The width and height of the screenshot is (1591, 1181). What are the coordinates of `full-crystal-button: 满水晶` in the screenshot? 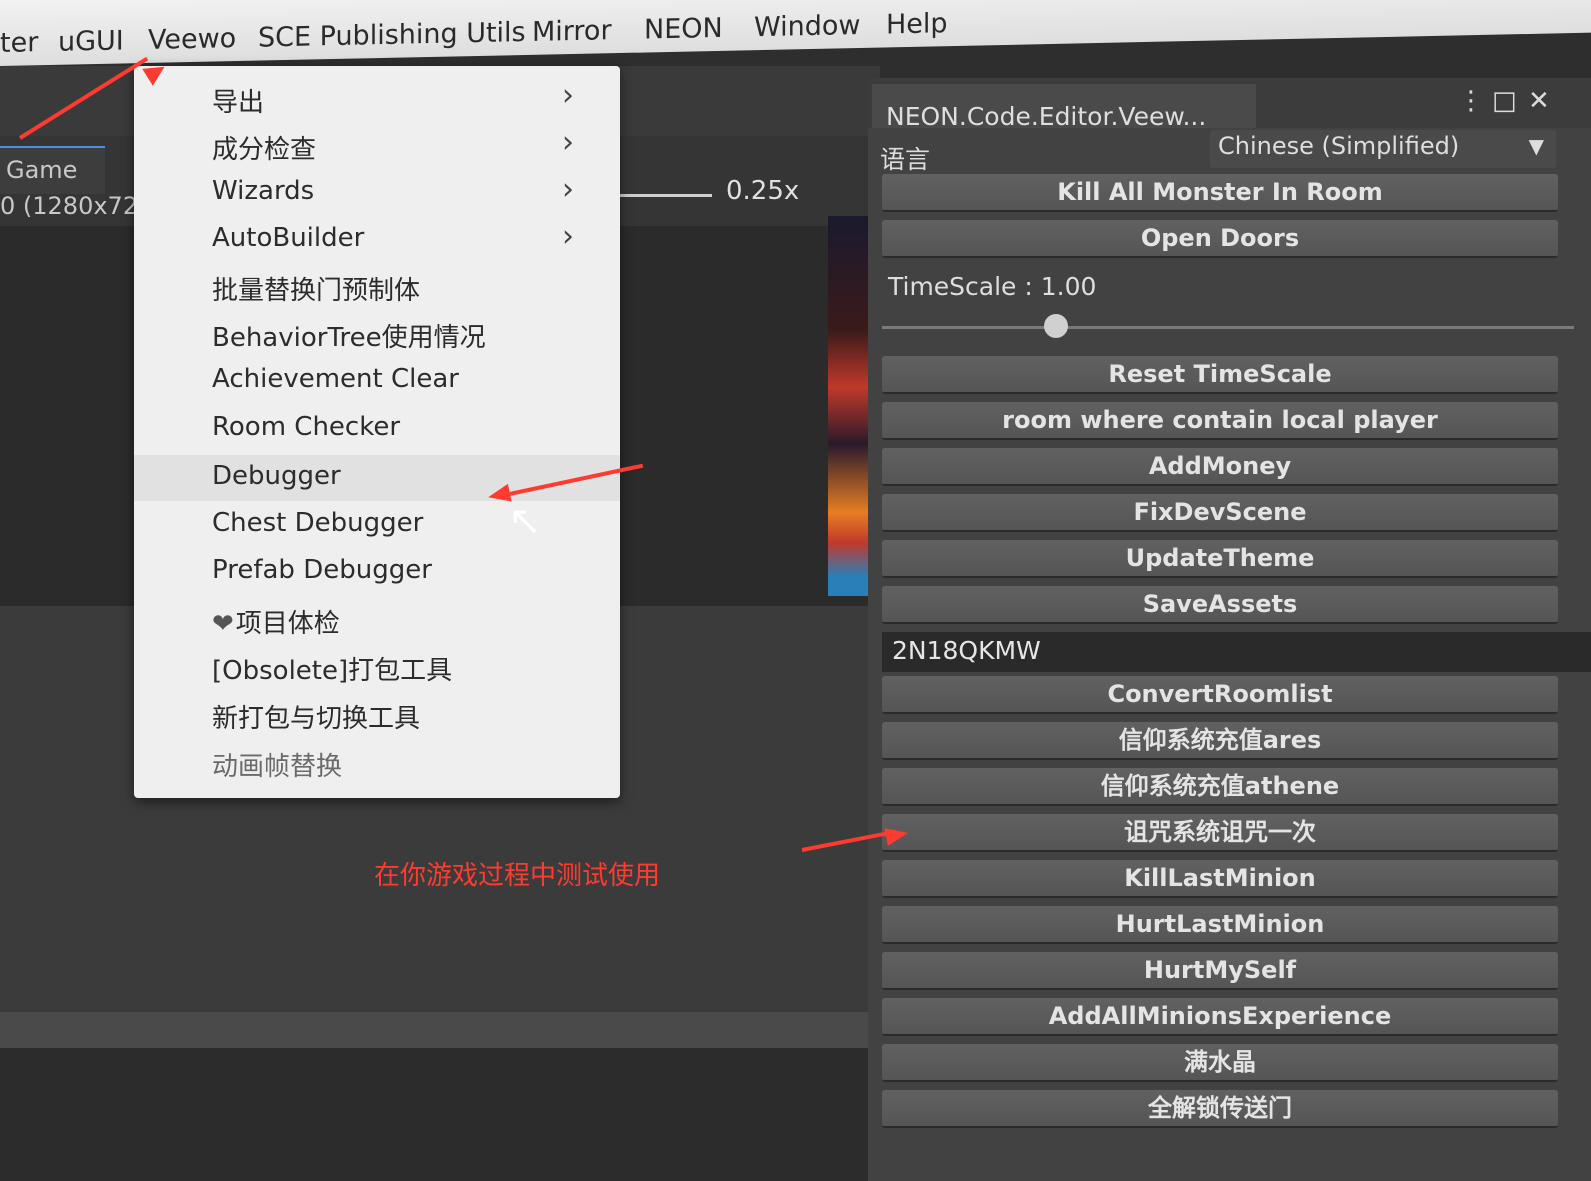 It's located at (1220, 1063).